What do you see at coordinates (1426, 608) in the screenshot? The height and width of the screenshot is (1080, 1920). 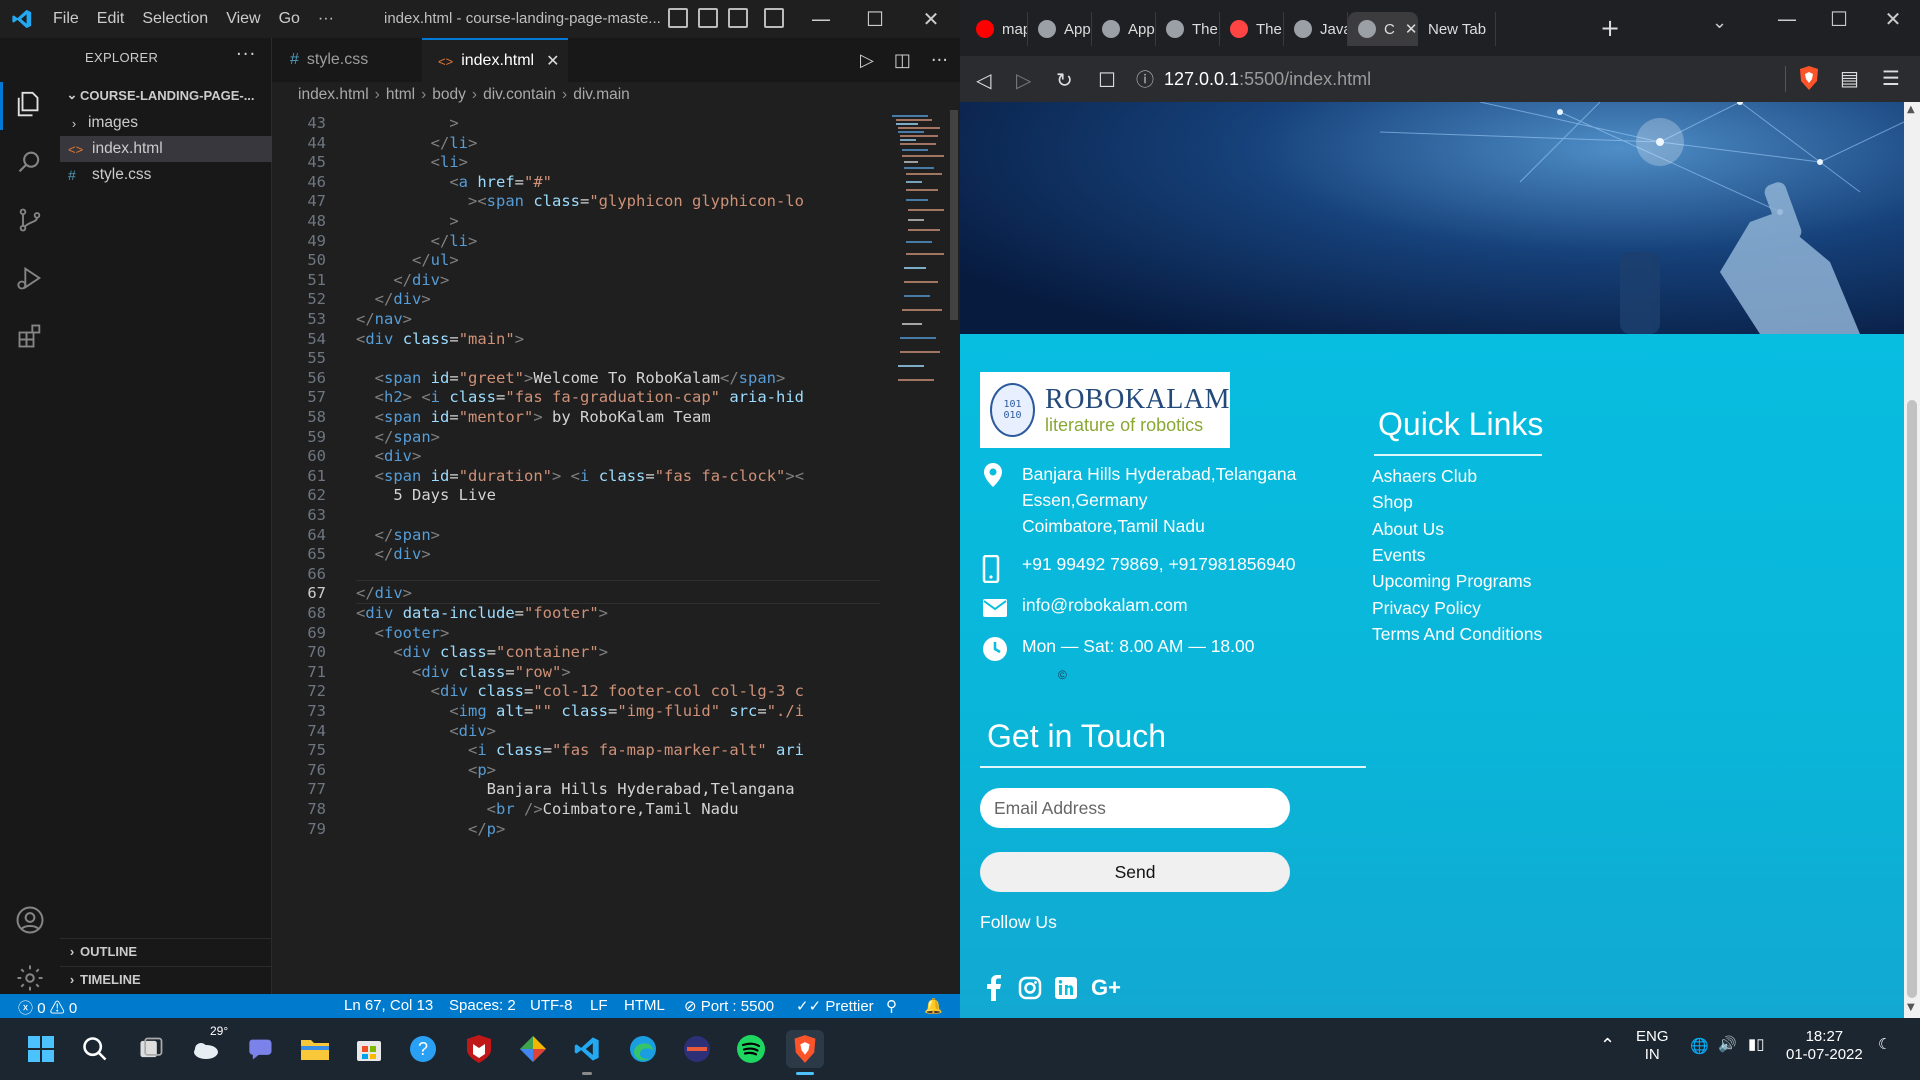 I see `quick-link: Privacy Policy` at bounding box center [1426, 608].